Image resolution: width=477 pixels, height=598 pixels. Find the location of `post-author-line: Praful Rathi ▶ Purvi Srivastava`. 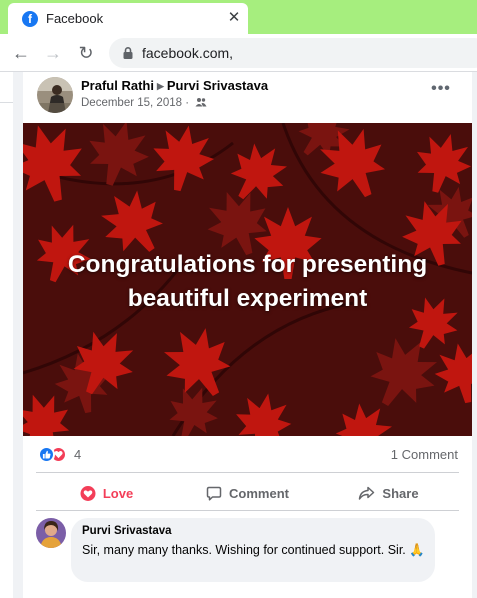

post-author-line: Praful Rathi ▶ Purvi Srivastava is located at coordinates (174, 85).